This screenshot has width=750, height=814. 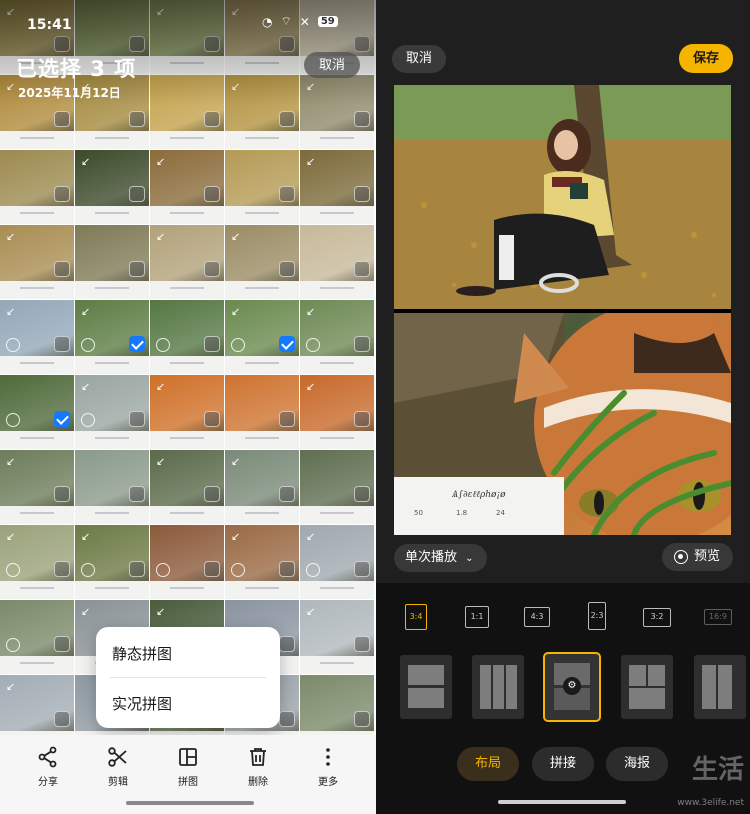 I want to click on layout-side-split, so click(x=720, y=687).